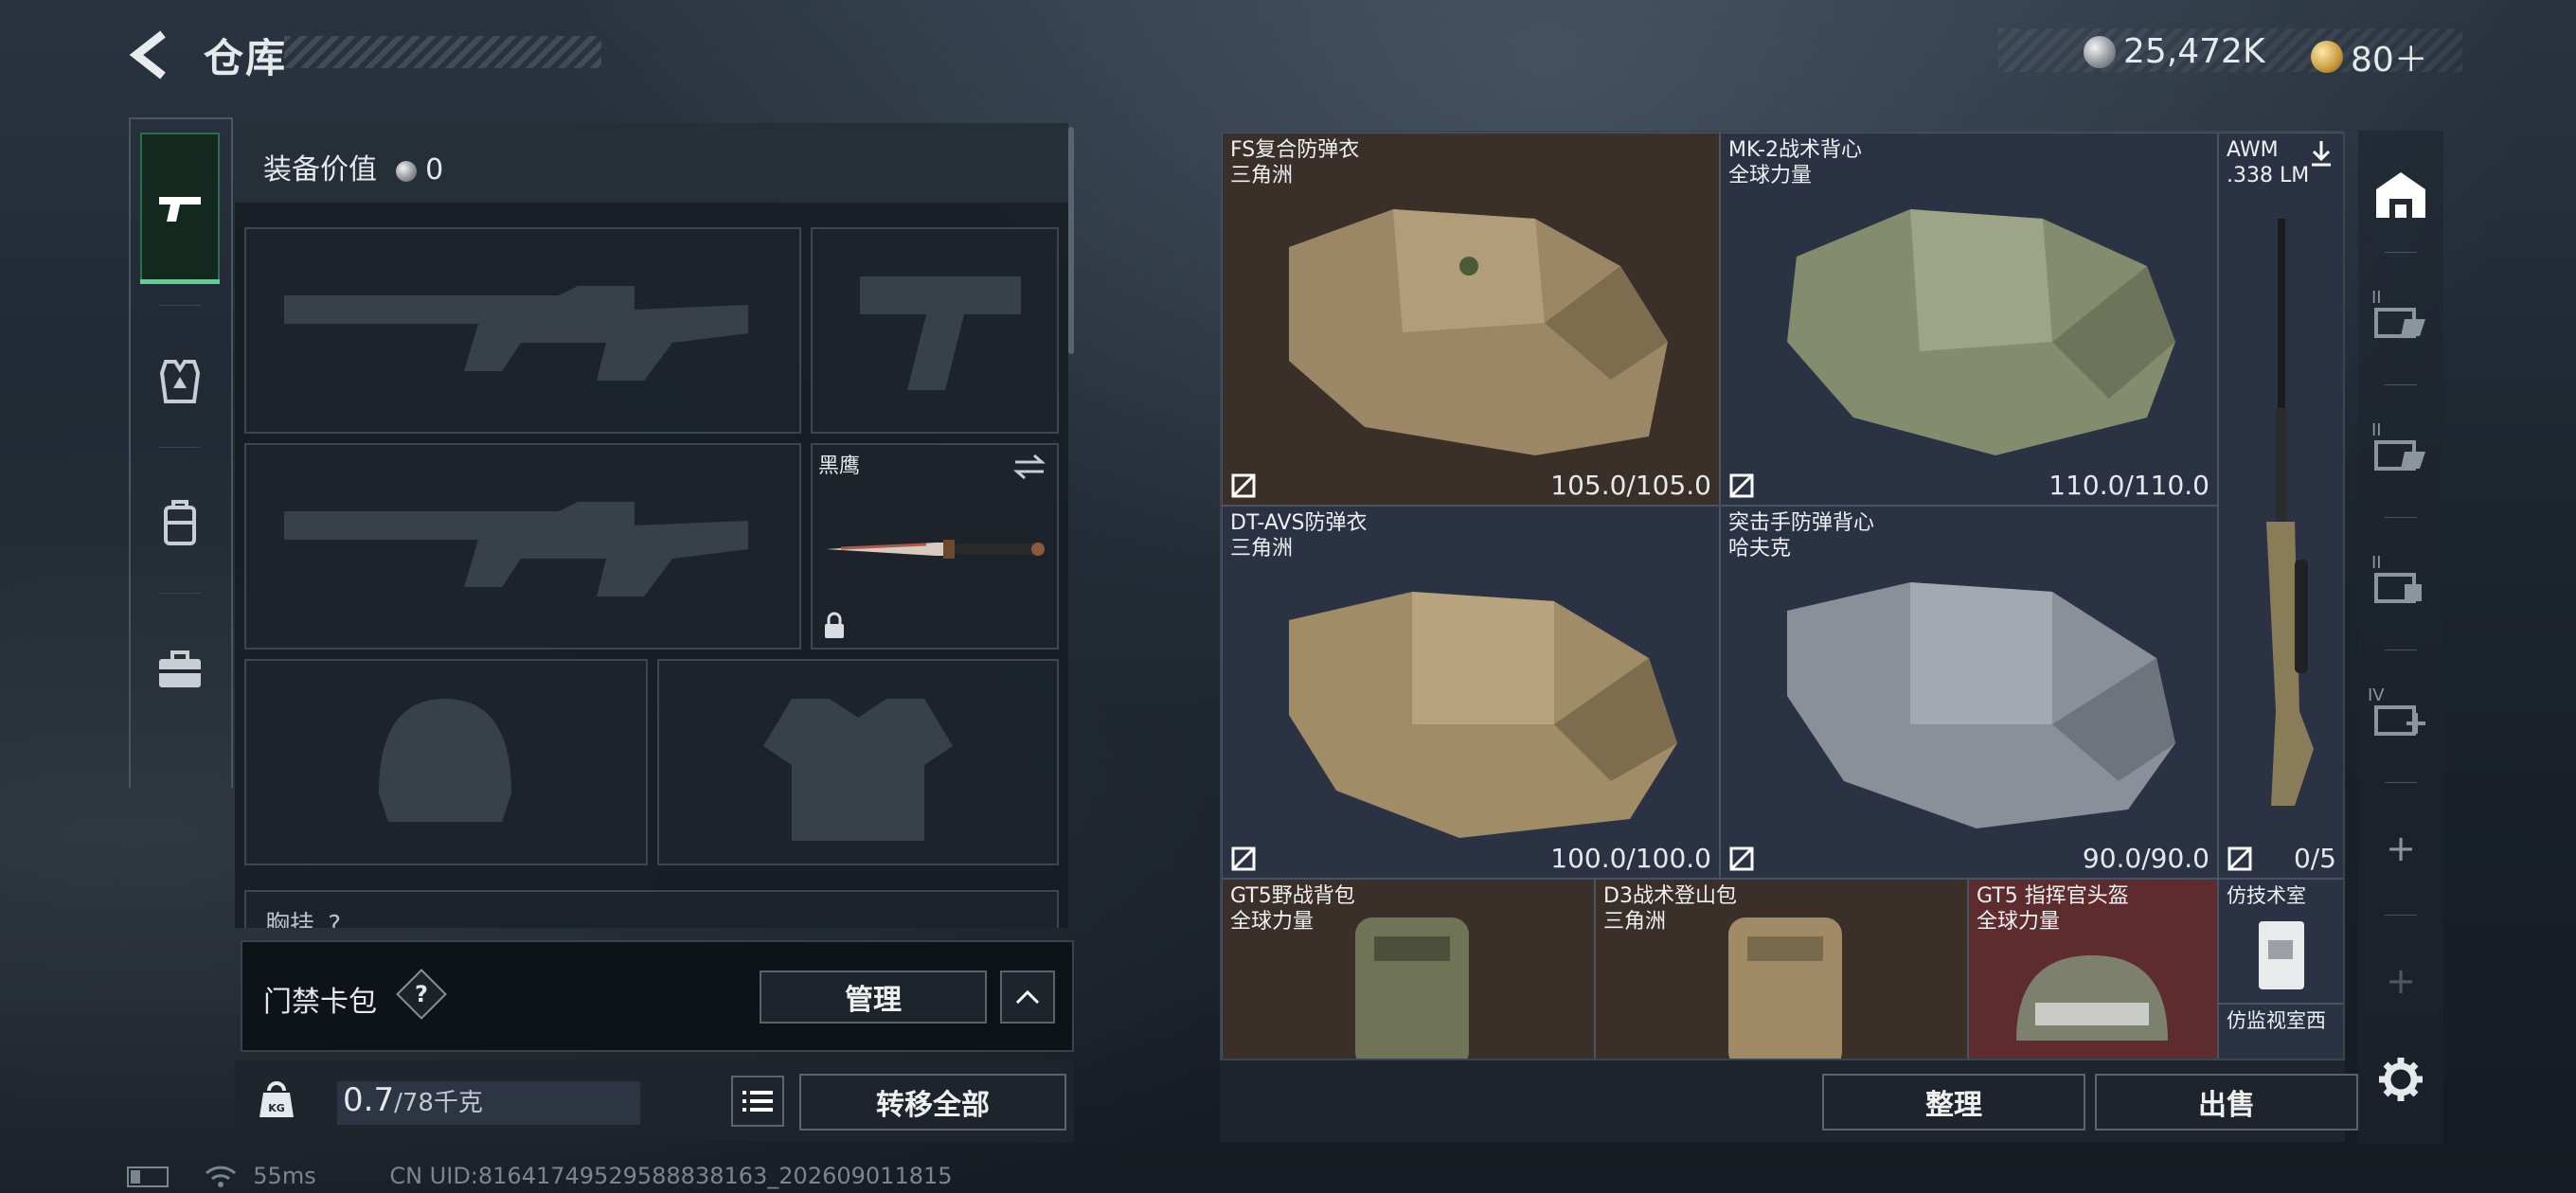  What do you see at coordinates (1953, 1102) in the screenshot?
I see `sort-button: 整理` at bounding box center [1953, 1102].